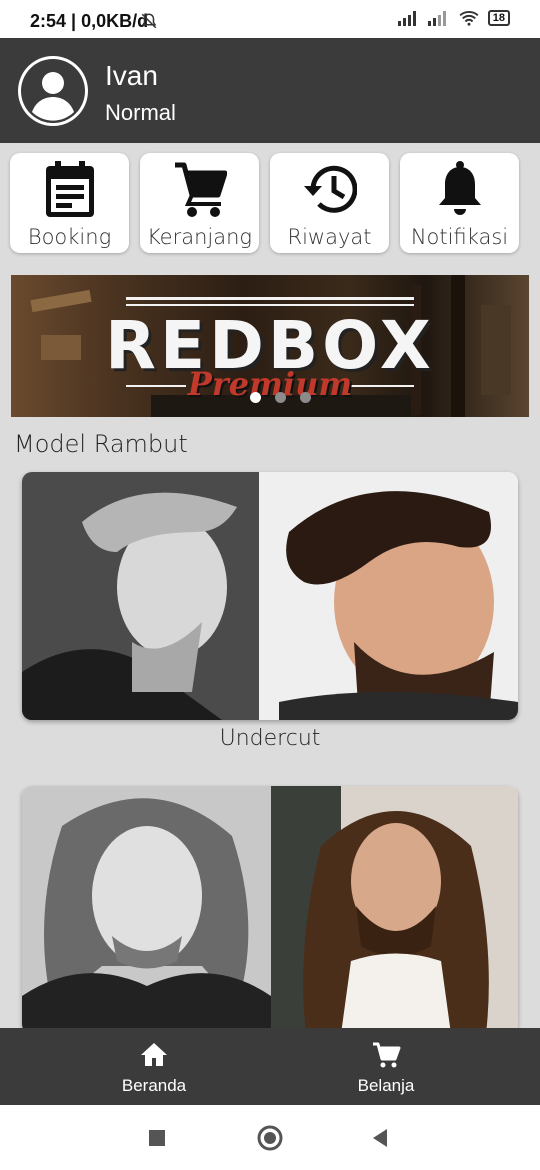 The image size is (540, 1170). What do you see at coordinates (131, 75) in the screenshot?
I see `user-name: Ivan` at bounding box center [131, 75].